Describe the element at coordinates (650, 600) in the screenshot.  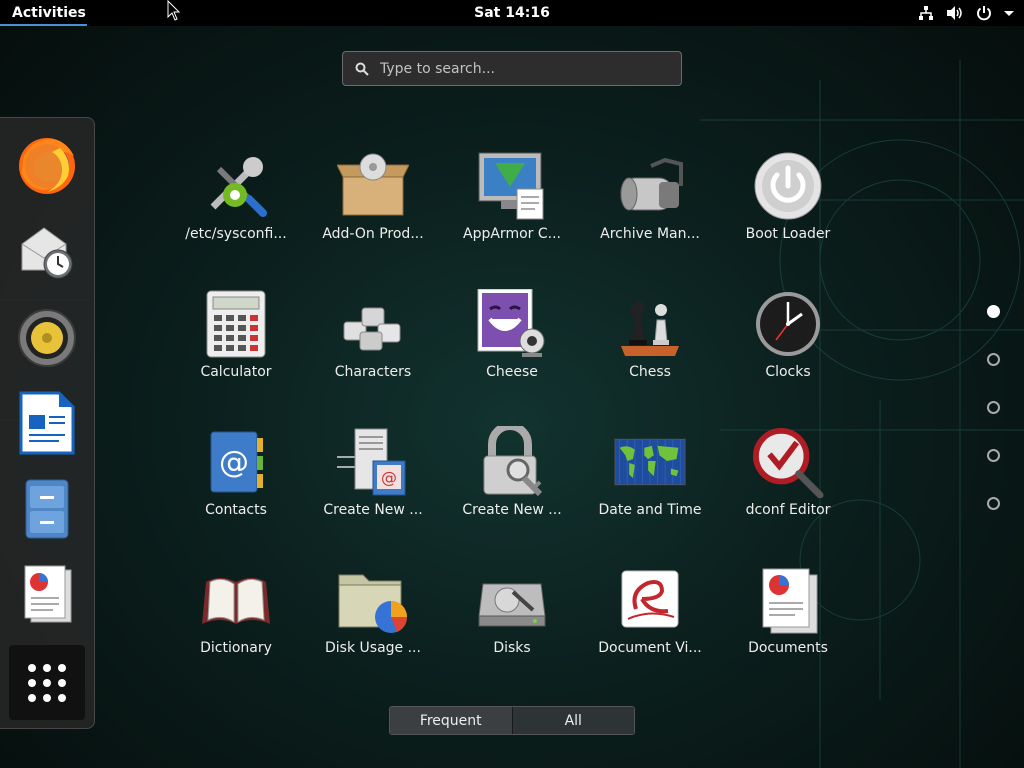
I see `document-viewer-icon` at that location.